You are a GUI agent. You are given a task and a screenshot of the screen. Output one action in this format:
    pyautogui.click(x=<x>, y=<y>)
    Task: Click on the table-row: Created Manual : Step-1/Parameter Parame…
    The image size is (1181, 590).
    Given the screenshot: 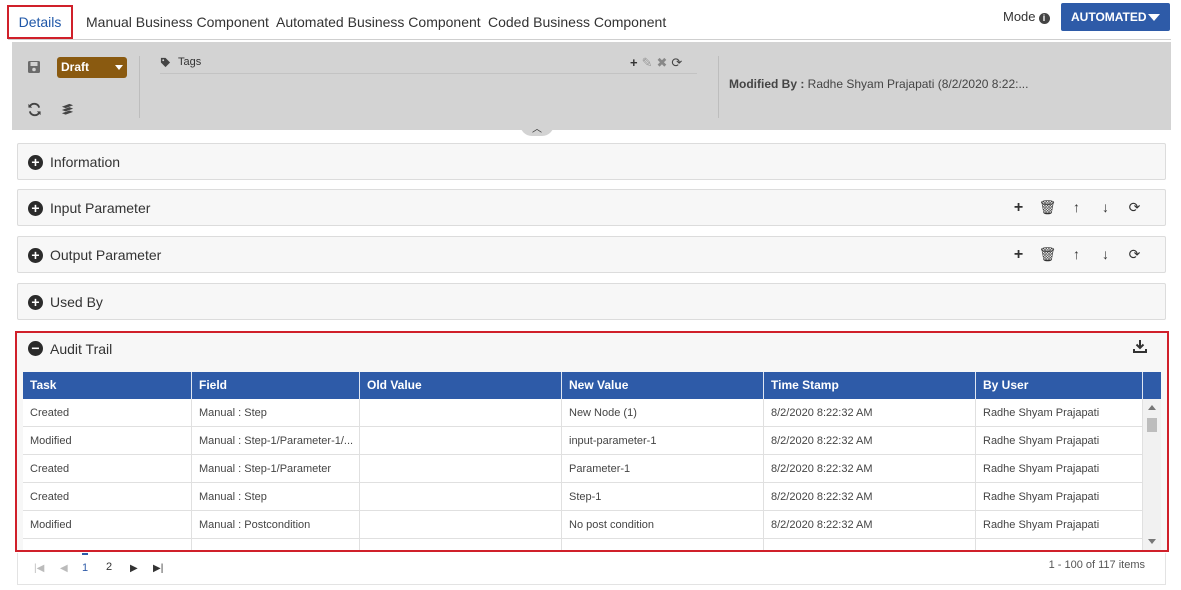 What is the action you would take?
    pyautogui.click(x=583, y=469)
    